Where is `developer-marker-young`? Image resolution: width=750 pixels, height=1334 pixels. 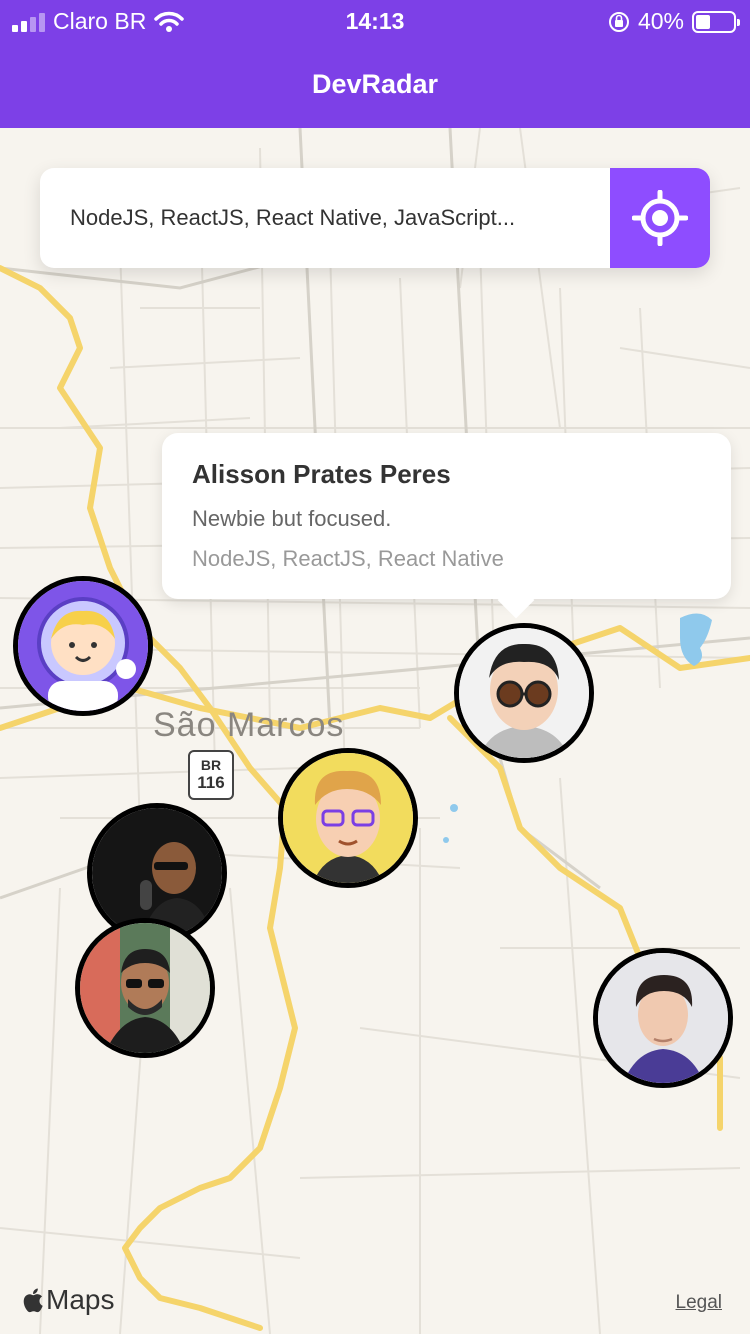
developer-marker-young is located at coordinates (663, 1018).